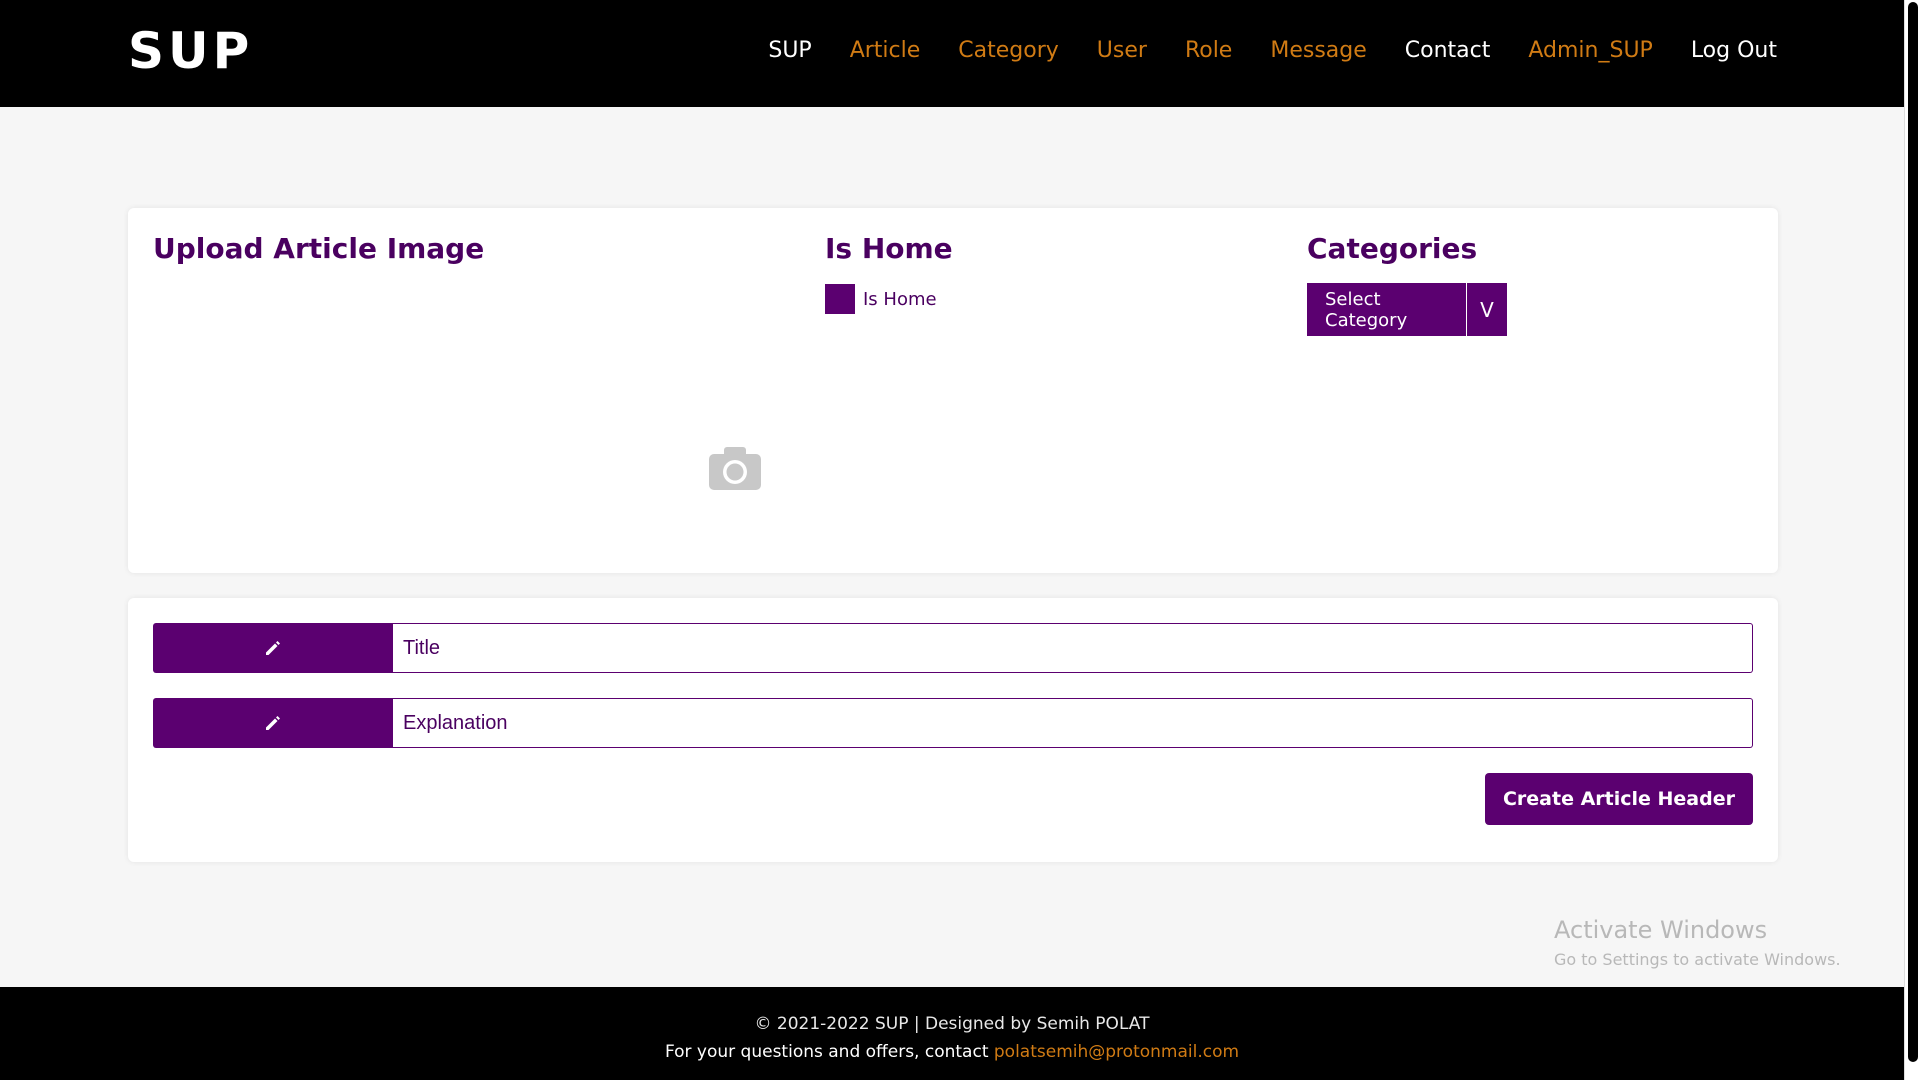  What do you see at coordinates (1392, 248) in the screenshot?
I see `categories-title: Categories` at bounding box center [1392, 248].